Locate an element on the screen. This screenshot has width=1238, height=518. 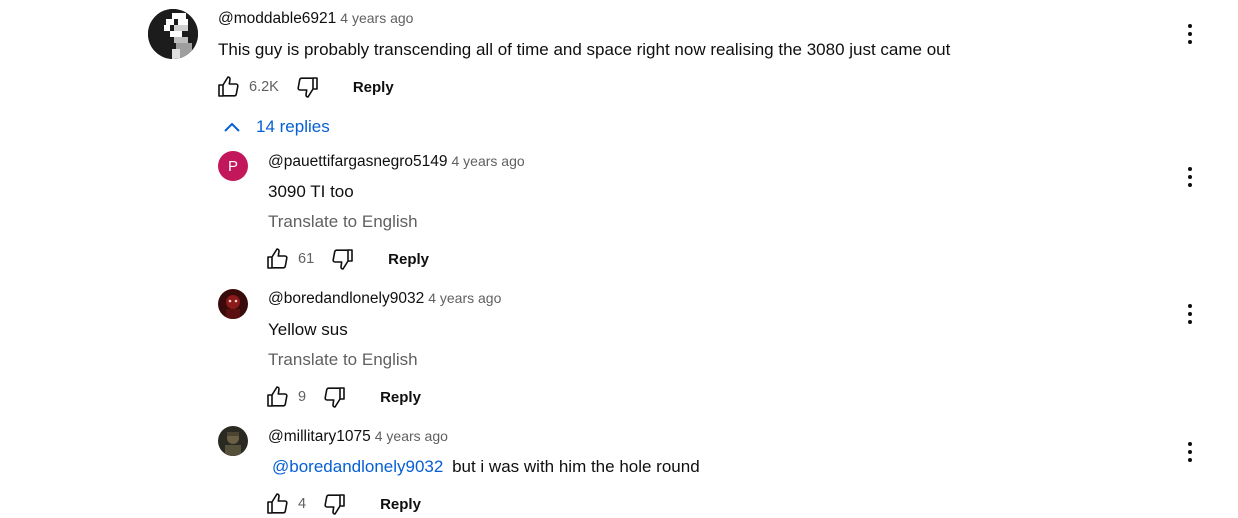
reply-actions: 61 Reply is located at coordinates (346, 259).